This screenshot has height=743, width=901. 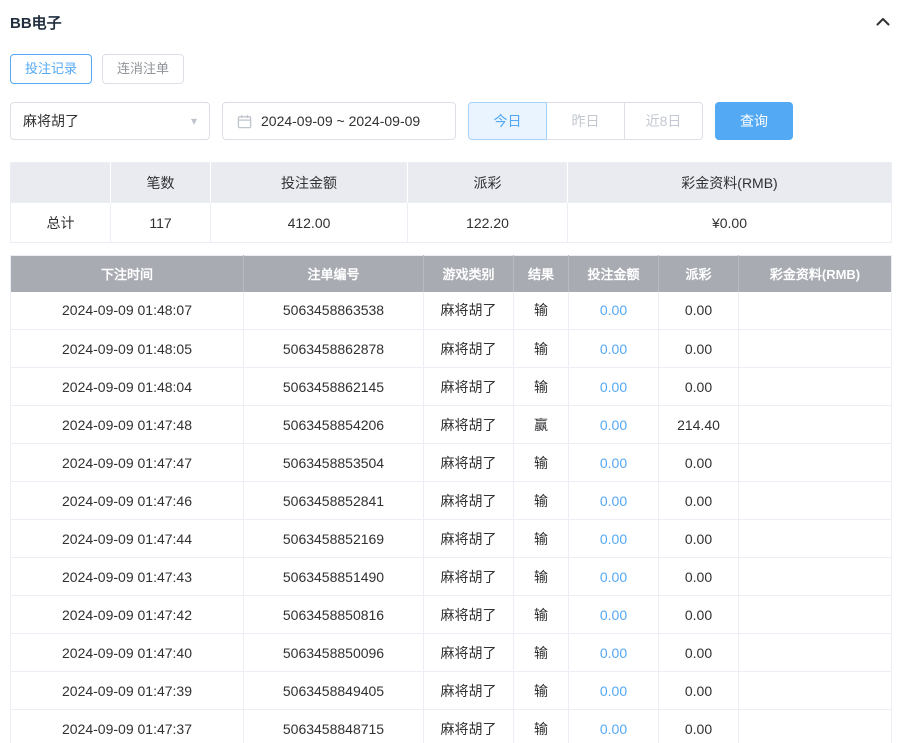 What do you see at coordinates (698, 424) in the screenshot?
I see `cell-payout: 214.40` at bounding box center [698, 424].